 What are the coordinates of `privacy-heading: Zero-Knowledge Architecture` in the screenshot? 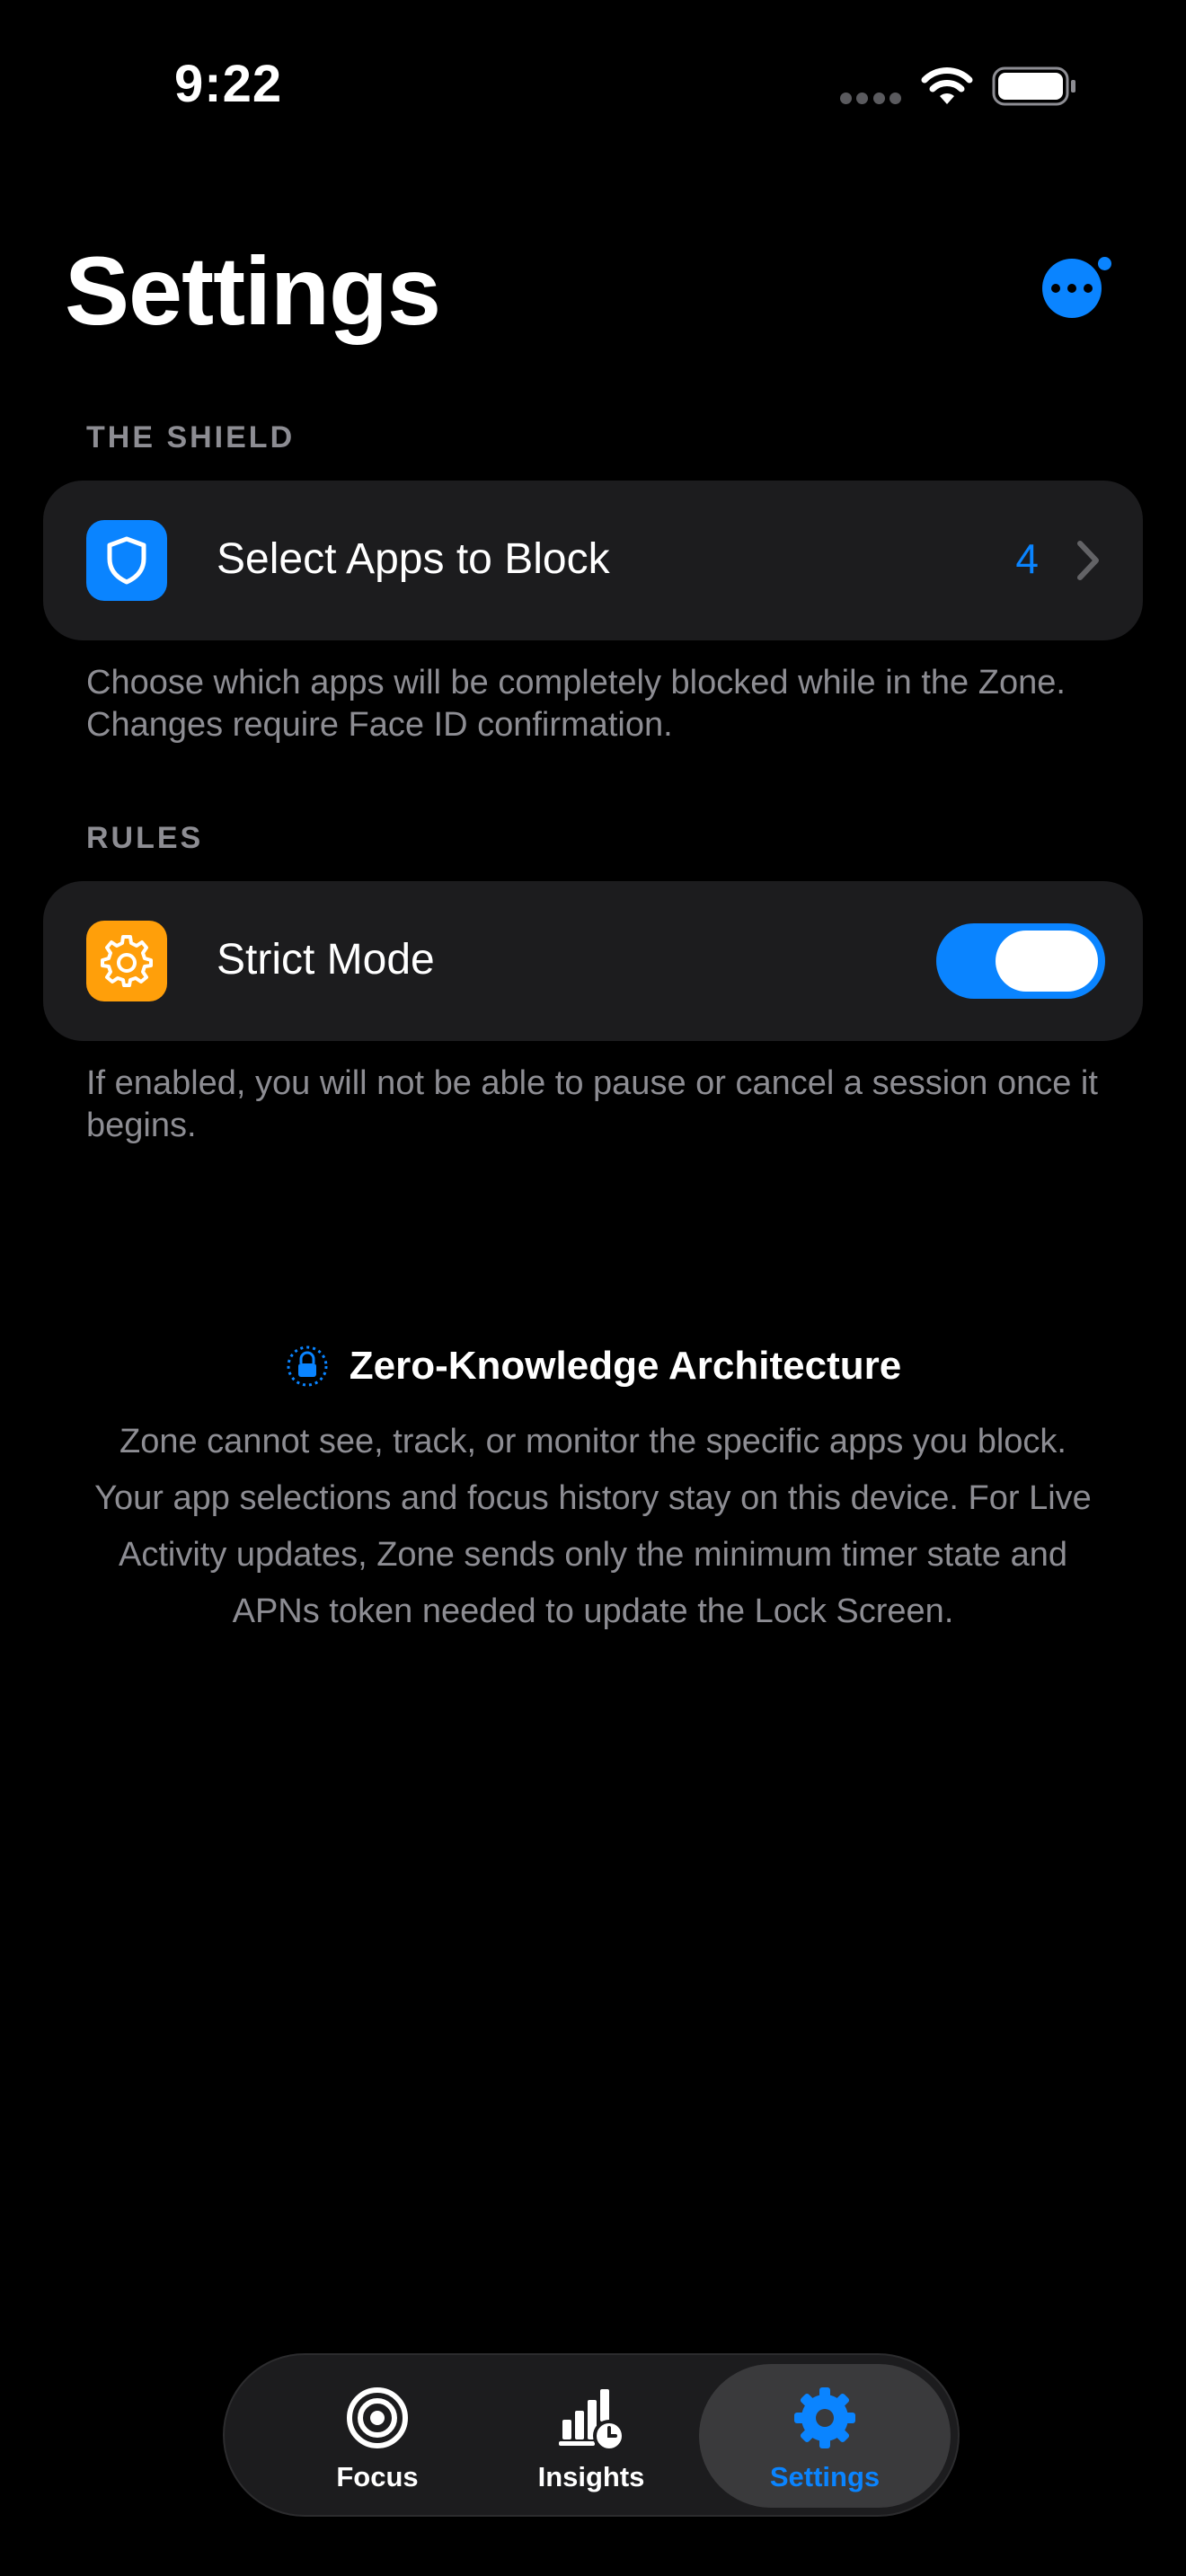 It's located at (593, 1366).